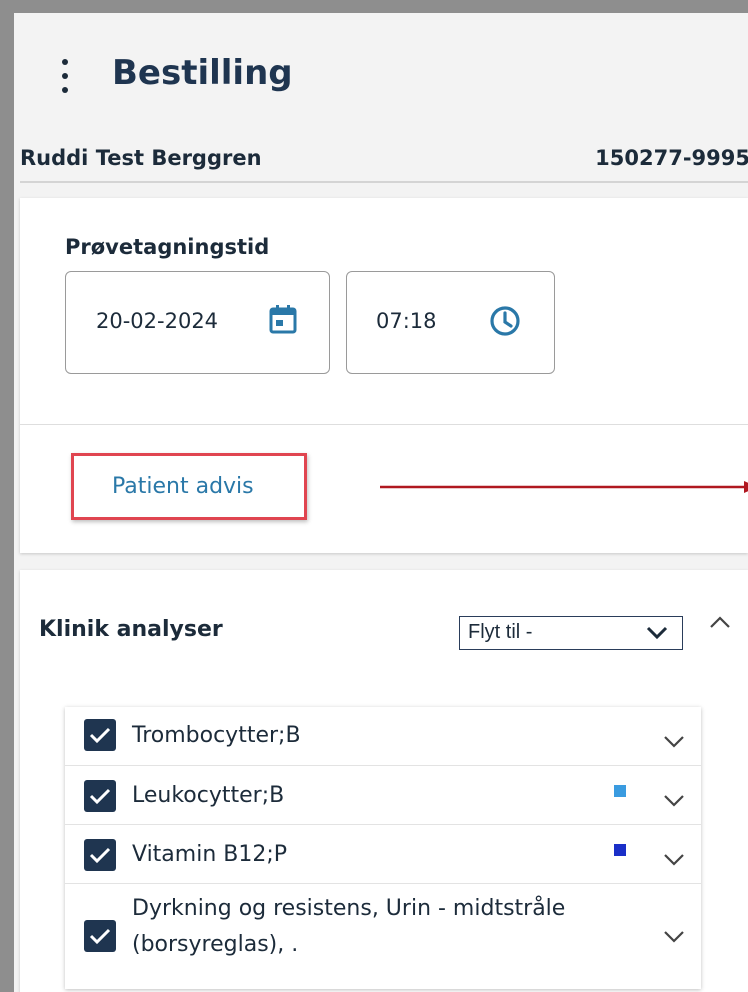  I want to click on list-item: Leukocytter;B, so click(383, 795).